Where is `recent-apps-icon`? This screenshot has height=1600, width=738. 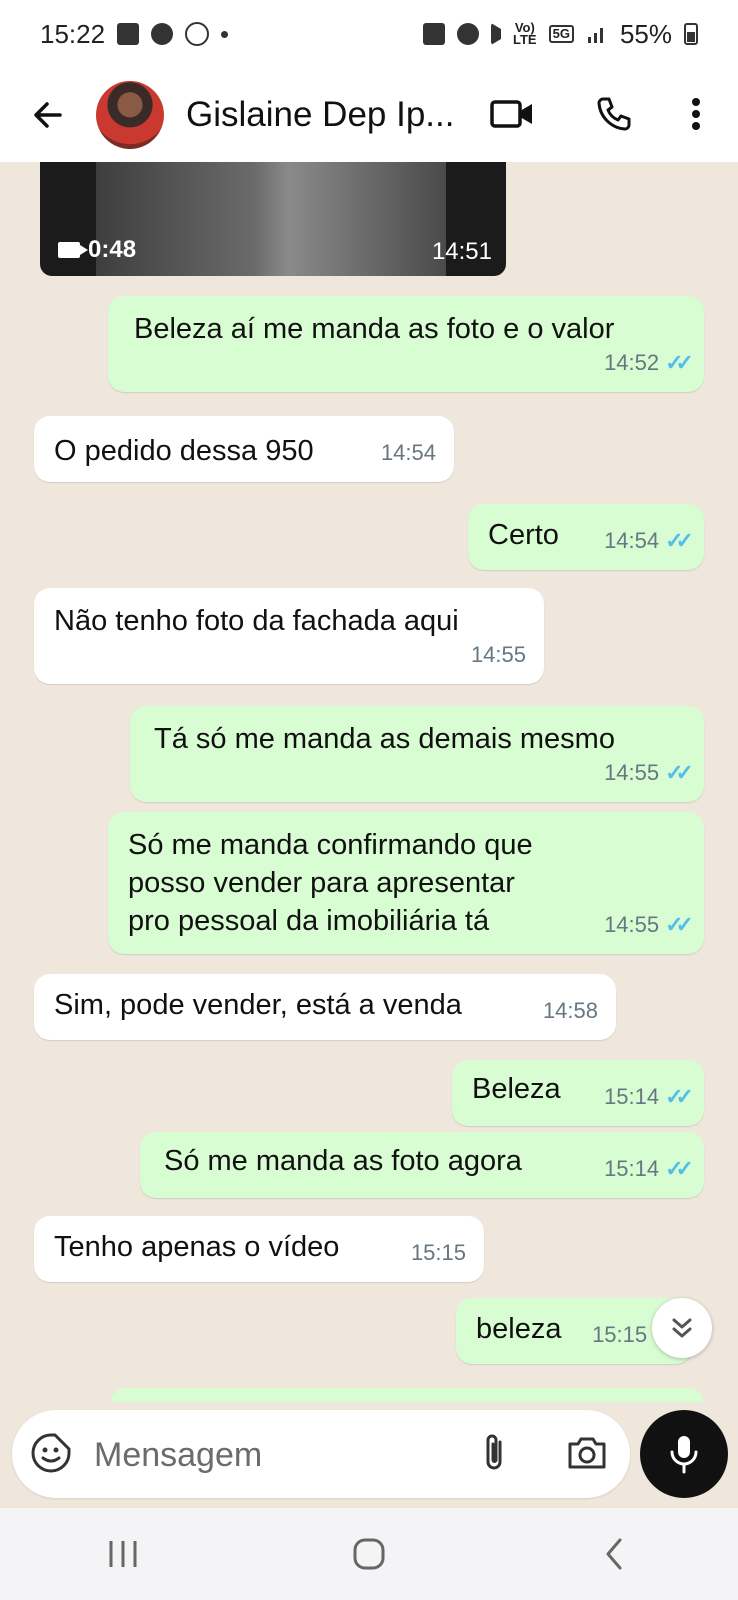
recent-apps-icon is located at coordinates (123, 1554).